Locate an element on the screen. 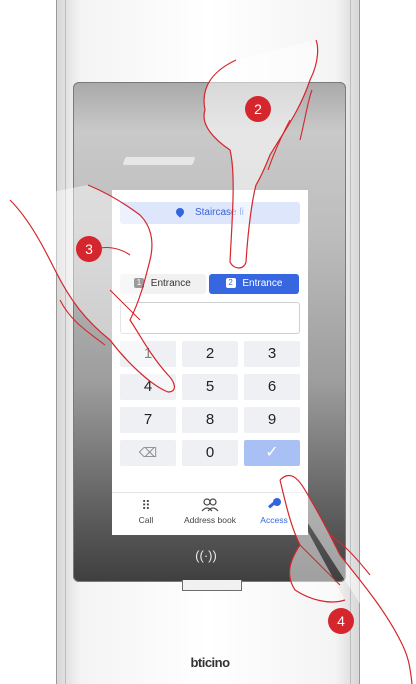 This screenshot has width=416, height=684. hand-outline-bottom is located at coordinates (346, 579).